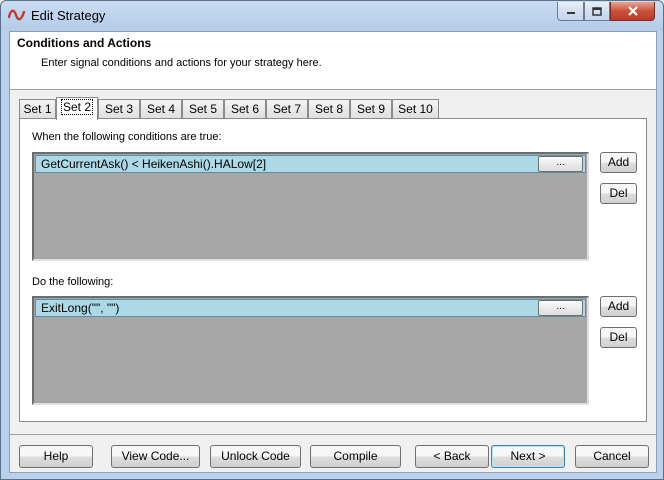 Image resolution: width=664 pixels, height=480 pixels. I want to click on close-icon, so click(632, 11).